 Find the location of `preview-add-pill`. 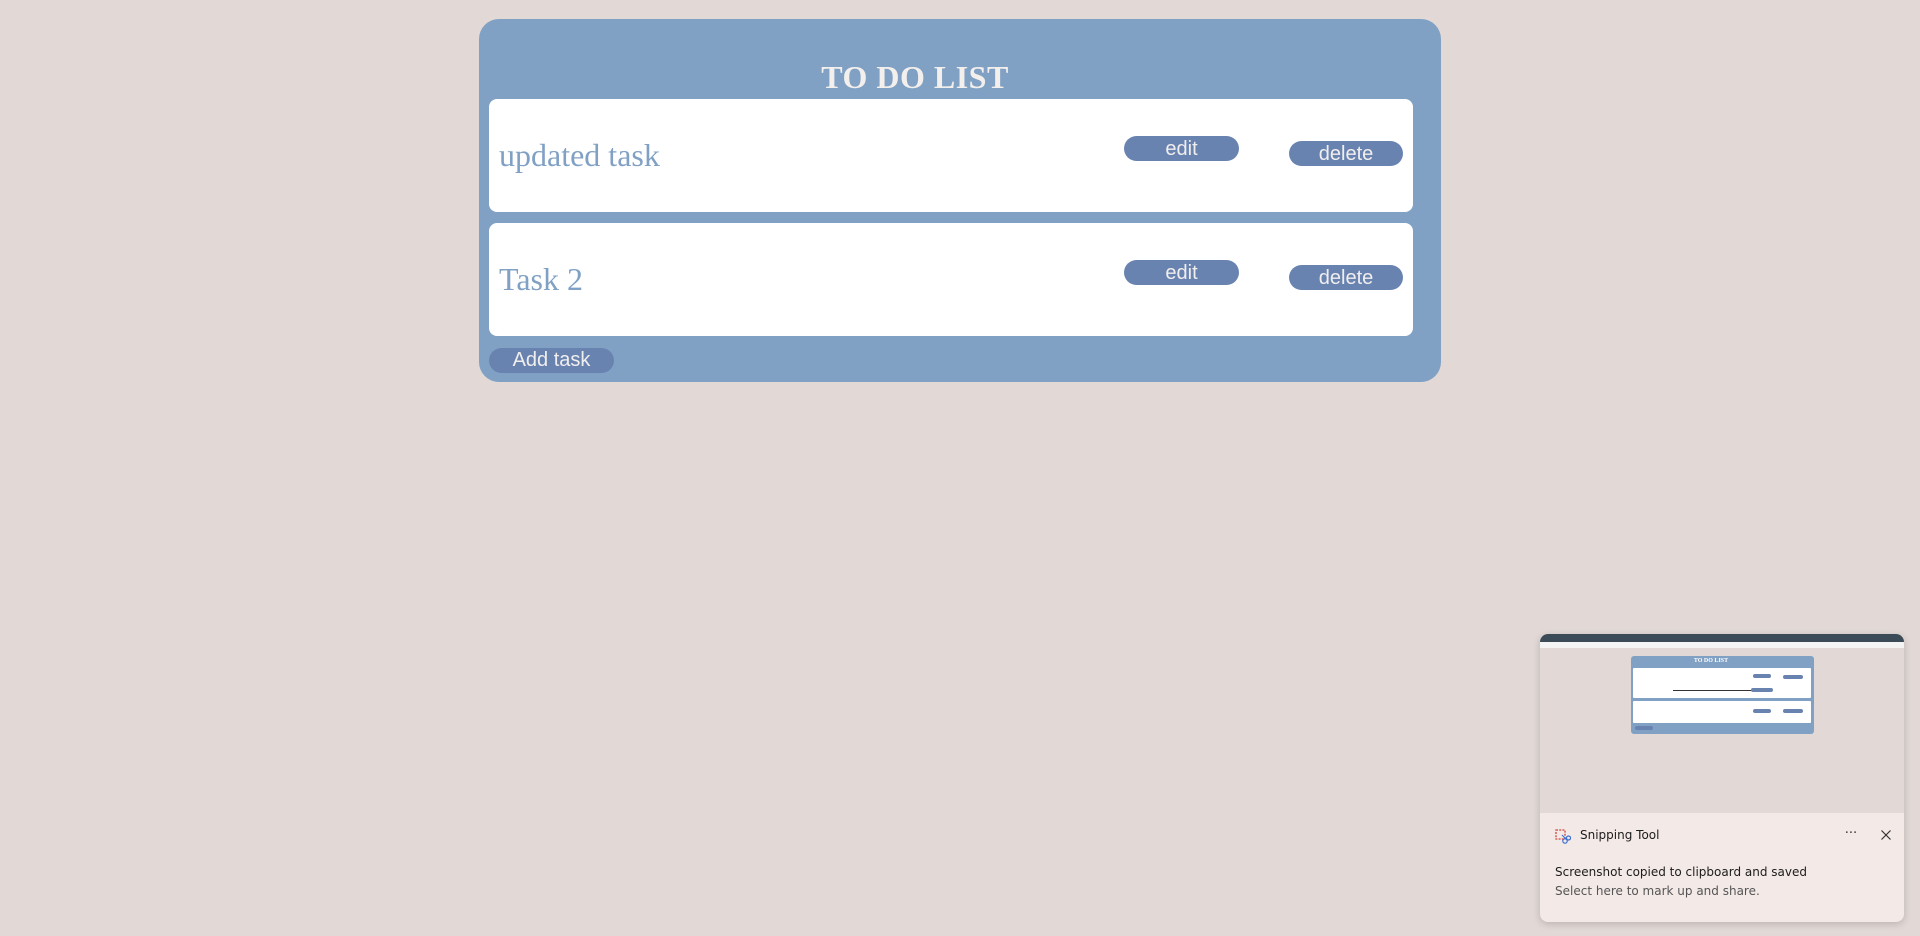

preview-add-pill is located at coordinates (1644, 728).